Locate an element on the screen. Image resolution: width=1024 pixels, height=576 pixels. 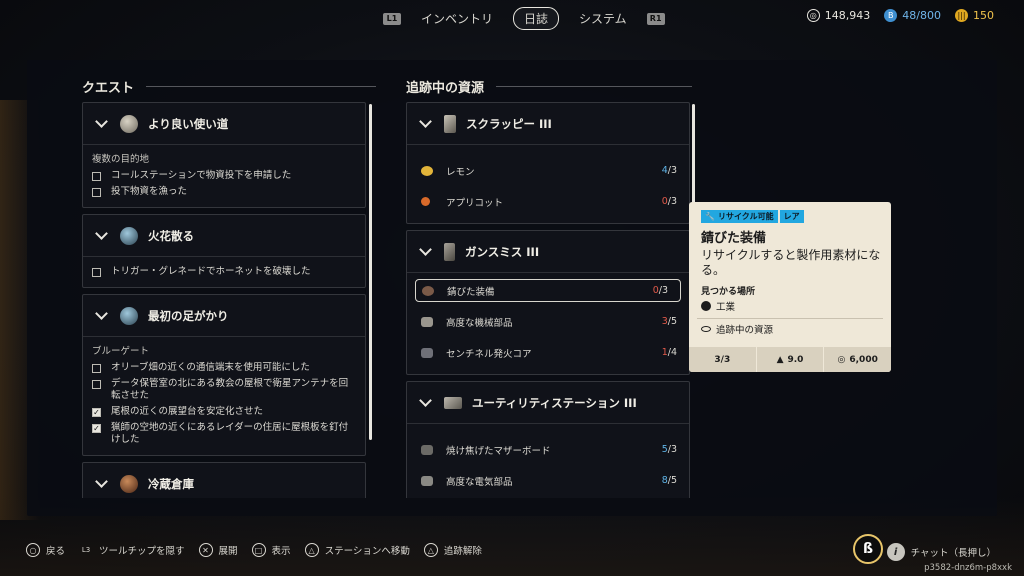
chat-hint: i チャット（長押し） is located at coordinates (941, 552).